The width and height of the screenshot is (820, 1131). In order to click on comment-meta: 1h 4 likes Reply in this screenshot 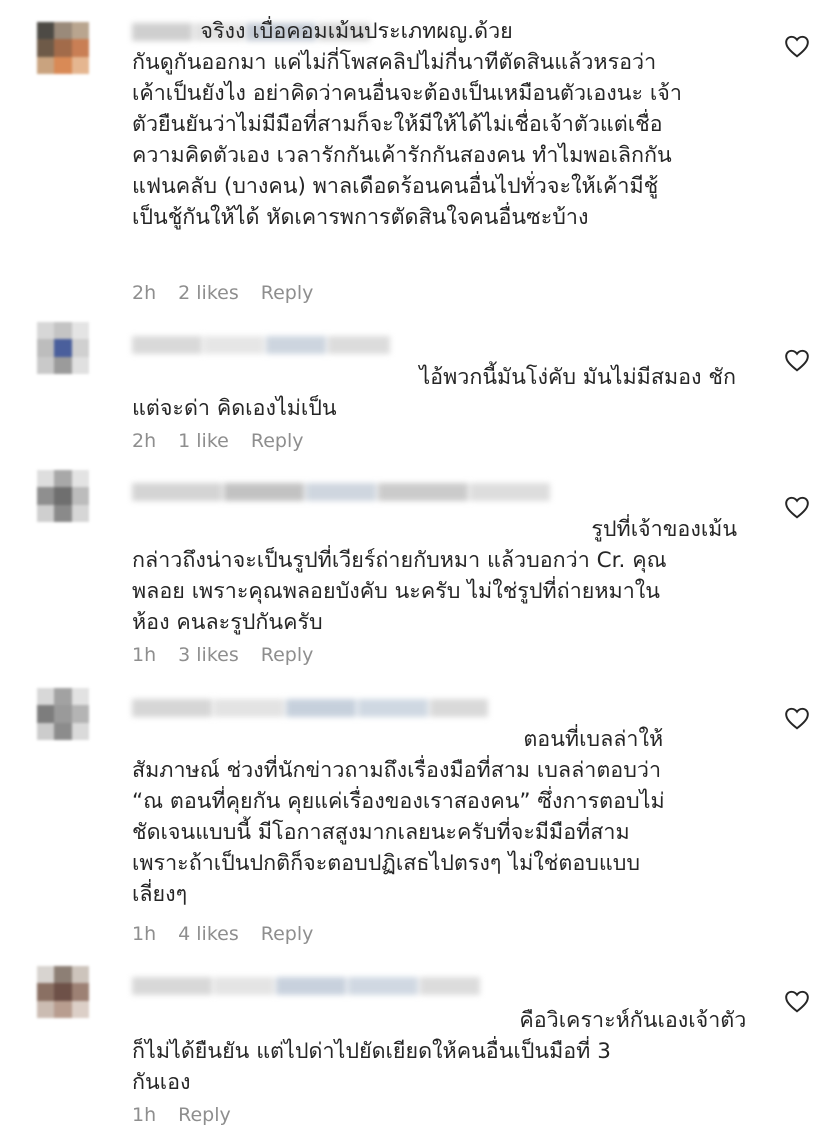, I will do `click(222, 934)`.